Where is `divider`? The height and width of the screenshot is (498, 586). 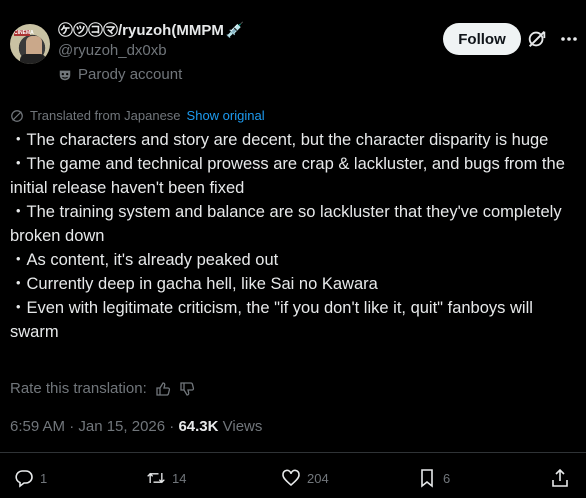
divider is located at coordinates (293, 452).